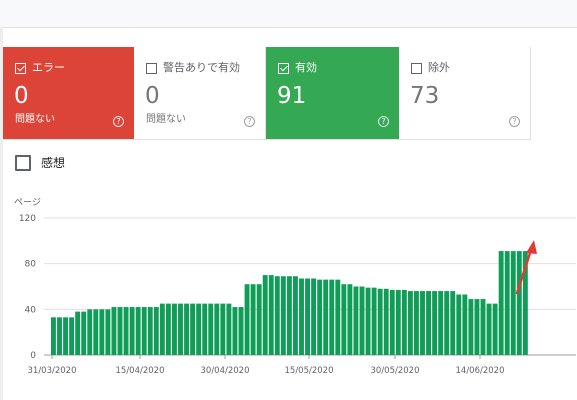 Image resolution: width=577 pixels, height=400 pixels. I want to click on warning-checkbox, so click(151, 68).